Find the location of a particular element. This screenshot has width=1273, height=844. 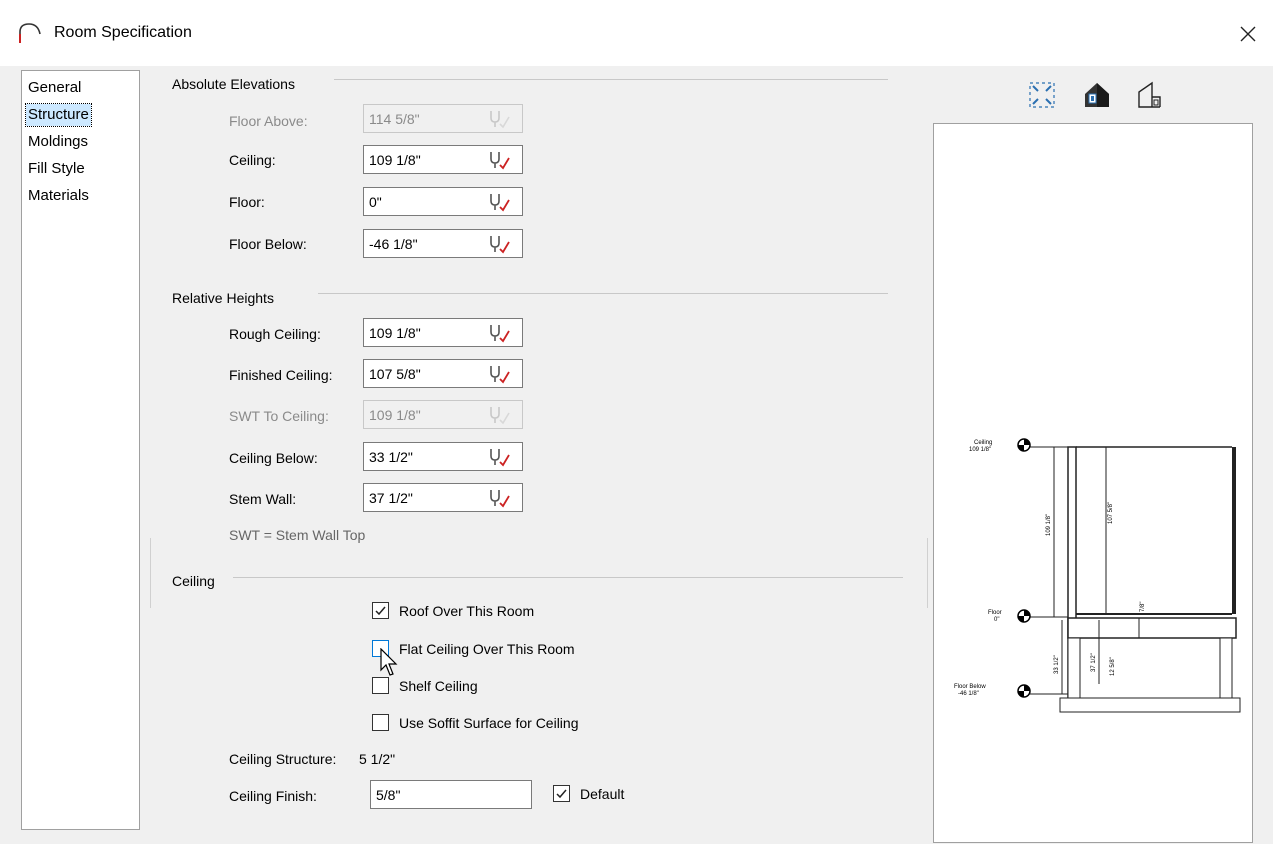

floor-marker-label: Floor is located at coordinates (995, 613).